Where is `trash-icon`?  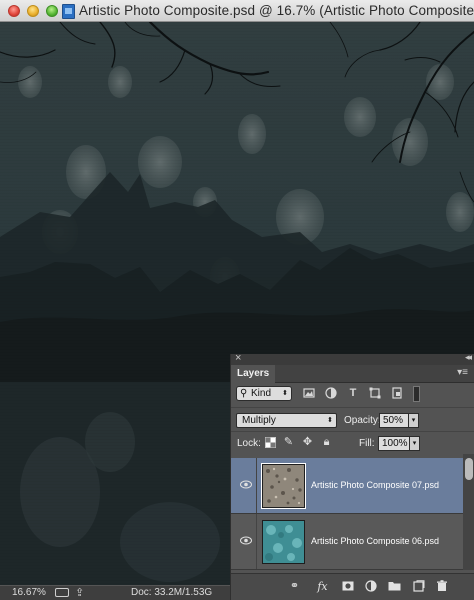 trash-icon is located at coordinates (441, 586).